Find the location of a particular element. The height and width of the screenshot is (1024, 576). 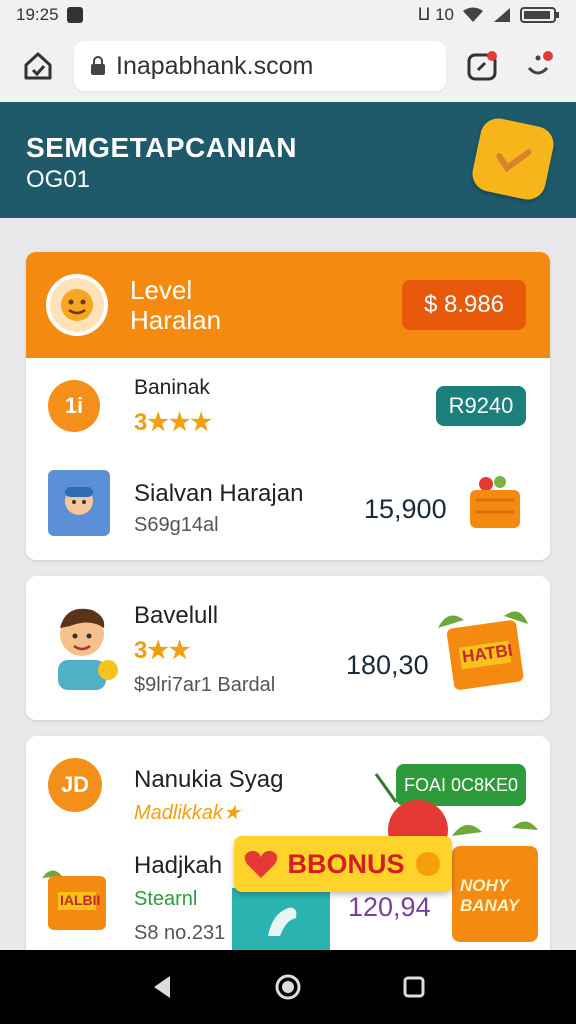

rank-badge-icon: 1i is located at coordinates (74, 406).